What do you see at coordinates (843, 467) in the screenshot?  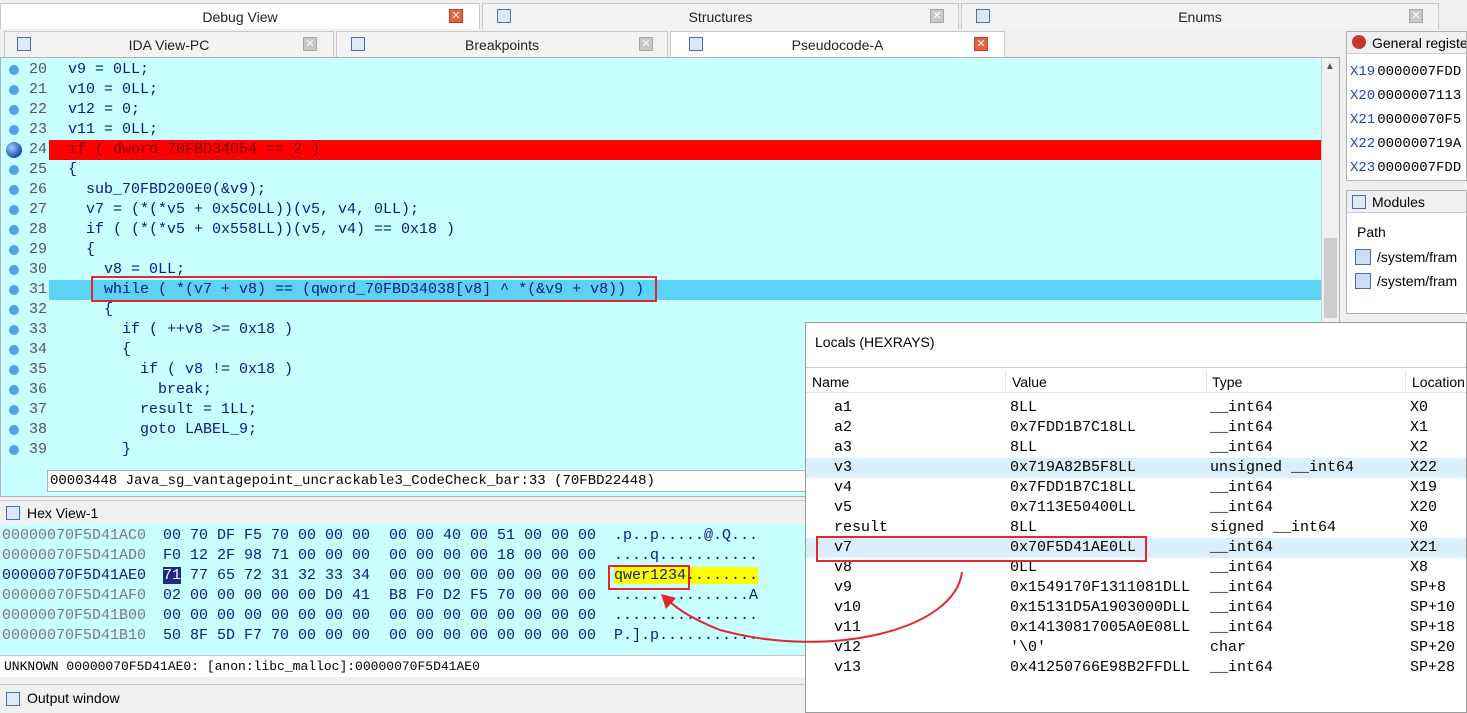 I see `local-name: v3` at bounding box center [843, 467].